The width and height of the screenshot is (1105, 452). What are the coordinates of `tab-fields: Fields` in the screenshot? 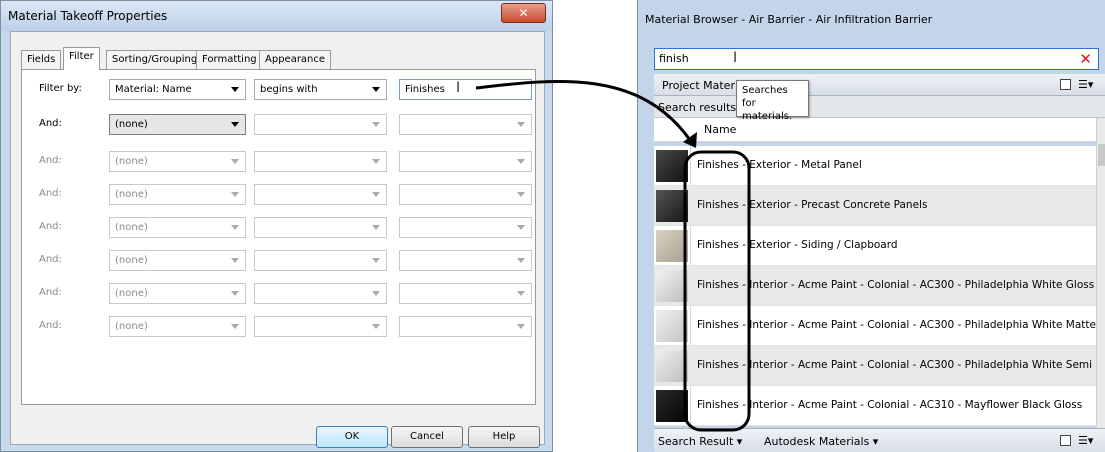 It's located at (41, 59).